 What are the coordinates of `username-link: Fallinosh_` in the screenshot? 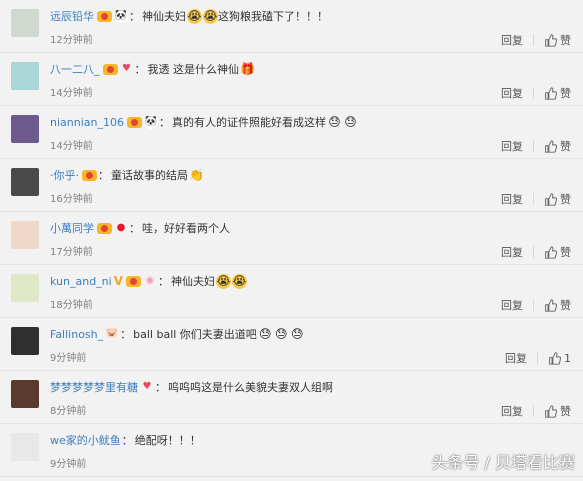 It's located at (76, 334).